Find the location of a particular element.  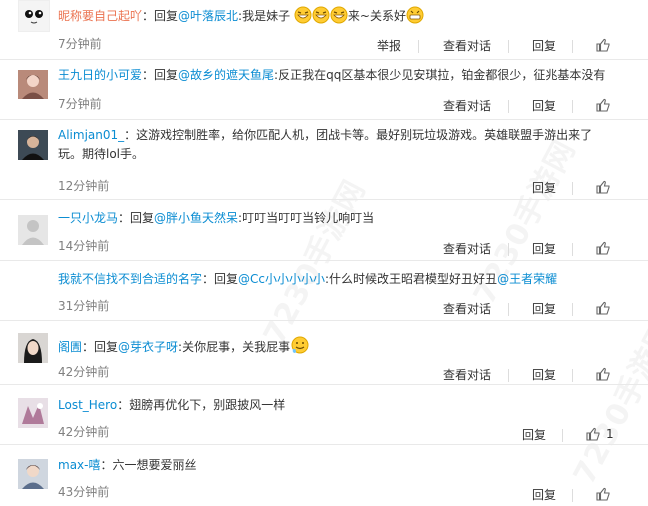

comment-text: max-嘻：六一想要爱丽丝 is located at coordinates (341, 465).